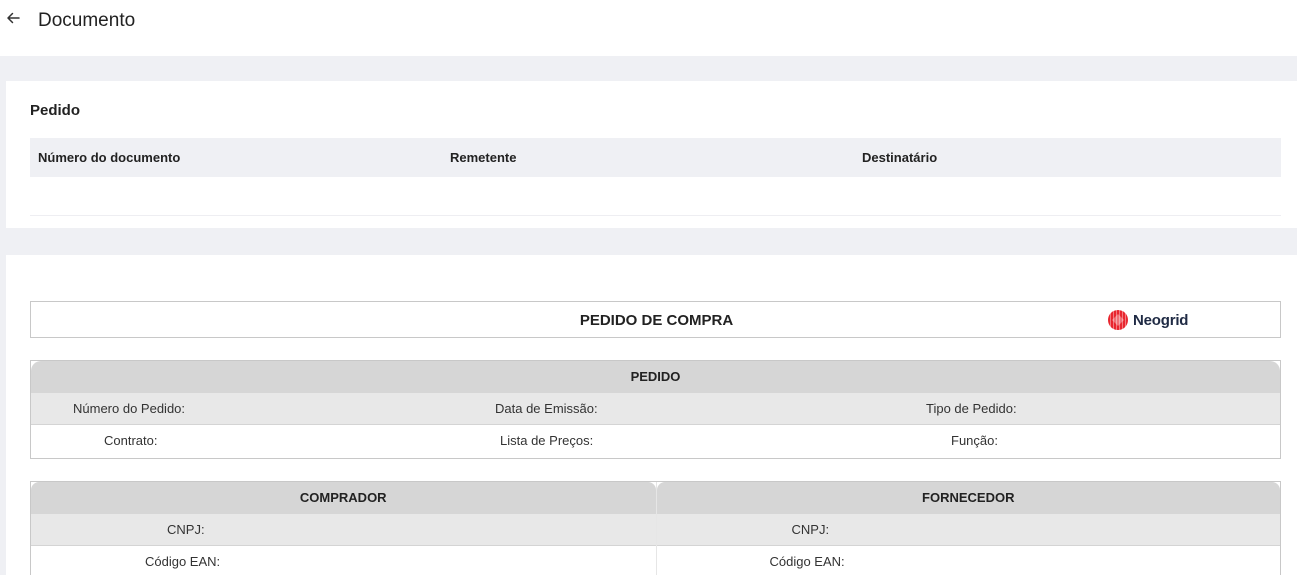 Image resolution: width=1297 pixels, height=575 pixels. I want to click on numero-pedido-label: Número do Pedido:, so click(129, 408).